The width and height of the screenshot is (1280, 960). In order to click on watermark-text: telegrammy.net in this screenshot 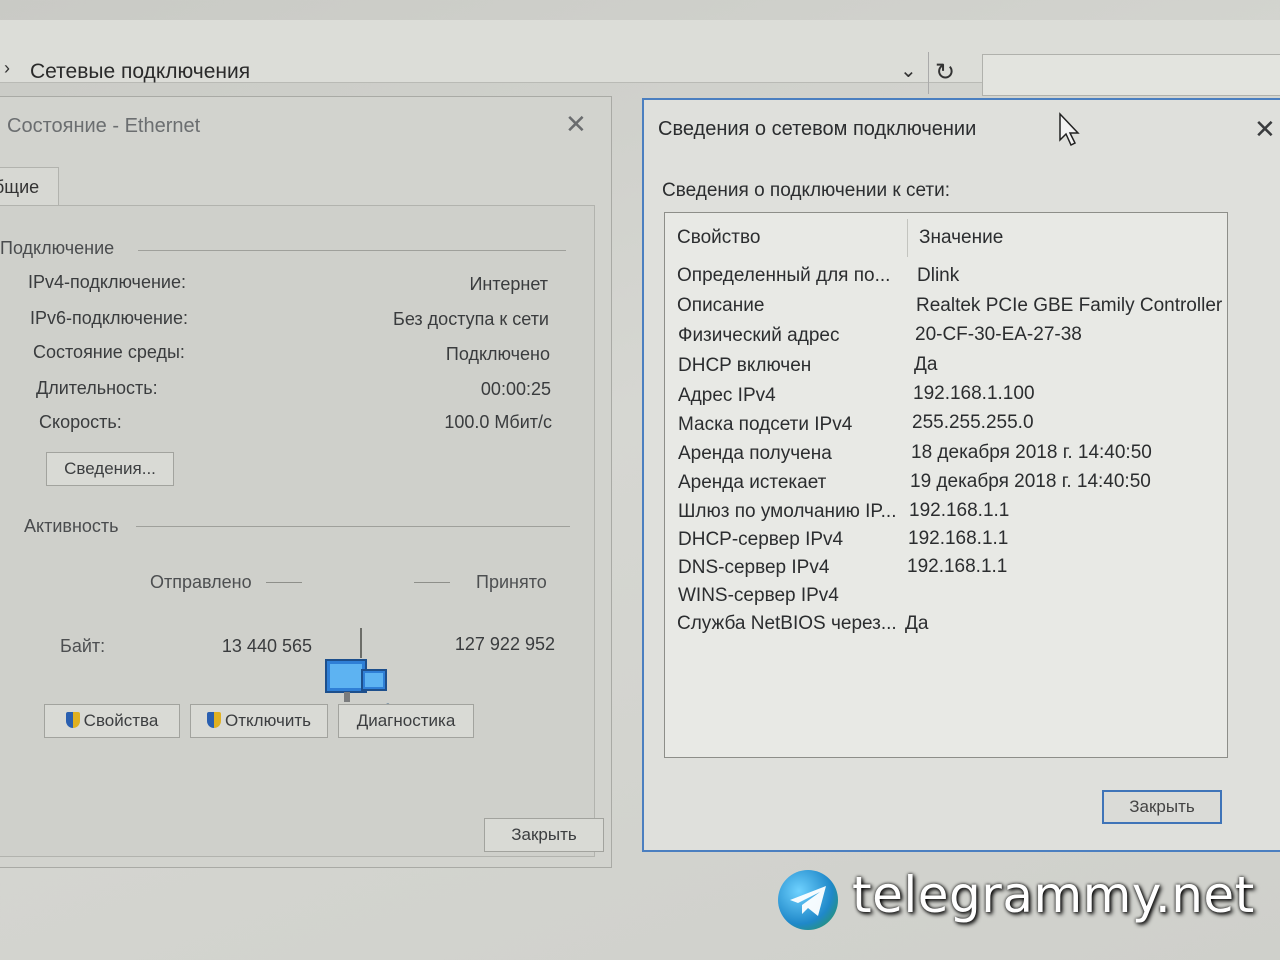, I will do `click(1053, 895)`.